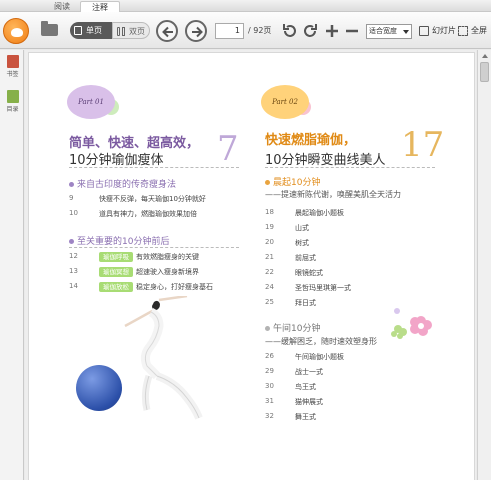  Describe the element at coordinates (118, 31) in the screenshot. I see `double-page-icon` at that location.